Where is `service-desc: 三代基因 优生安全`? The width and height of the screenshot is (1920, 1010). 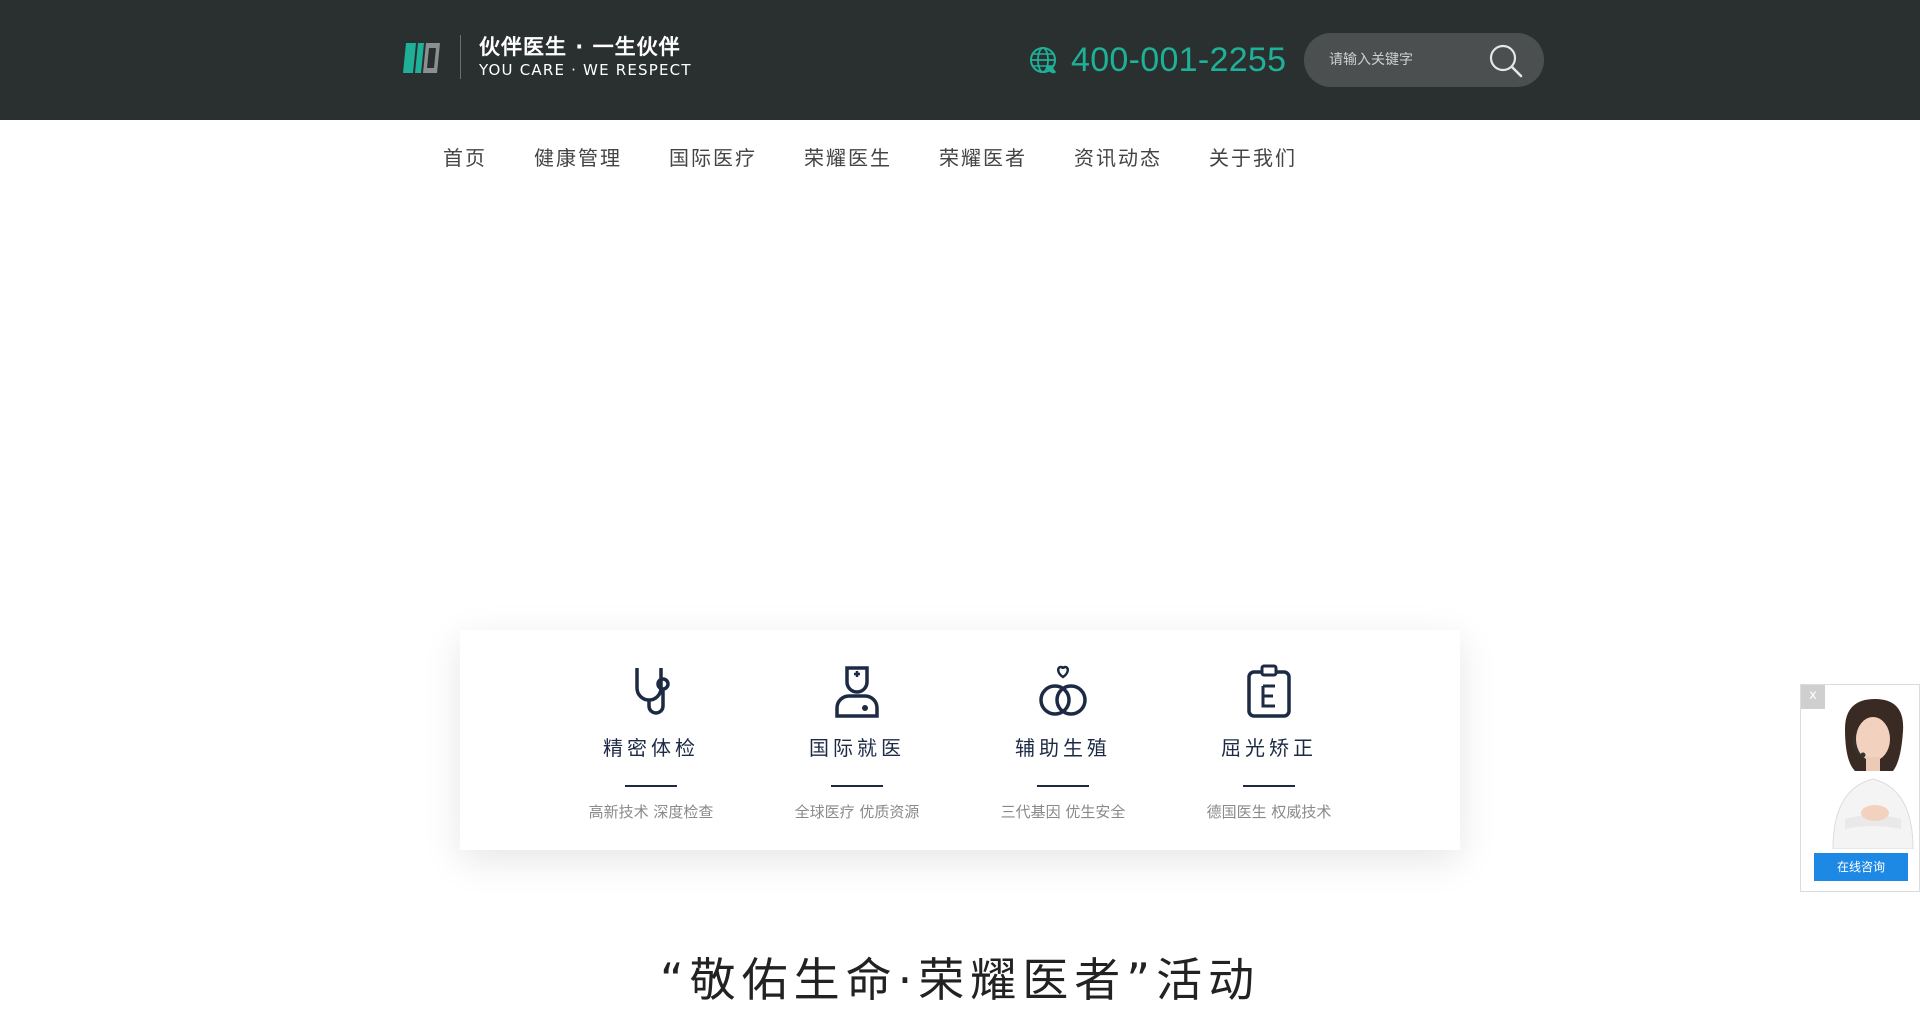
service-desc: 三代基因 优生安全 is located at coordinates (1063, 812).